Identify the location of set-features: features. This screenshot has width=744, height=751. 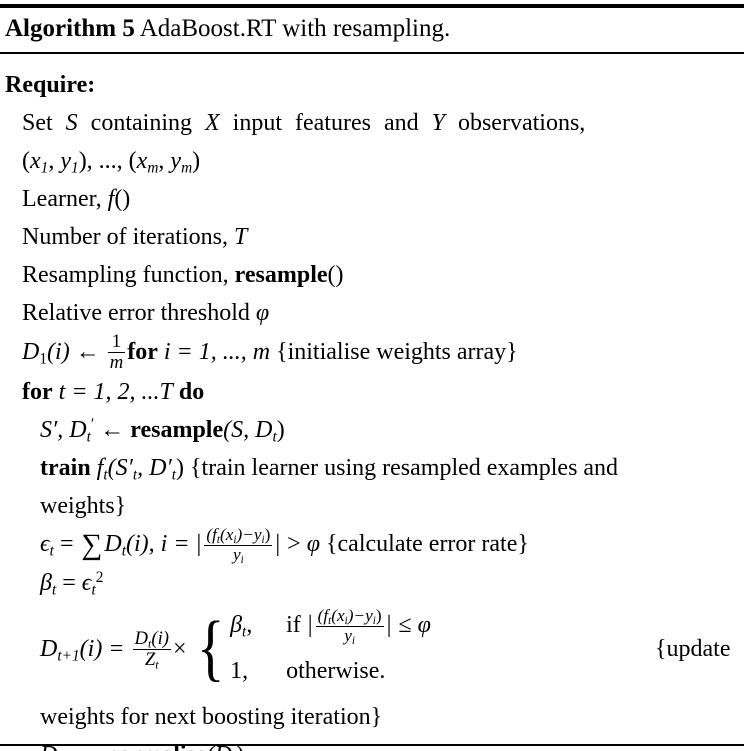
(333, 123).